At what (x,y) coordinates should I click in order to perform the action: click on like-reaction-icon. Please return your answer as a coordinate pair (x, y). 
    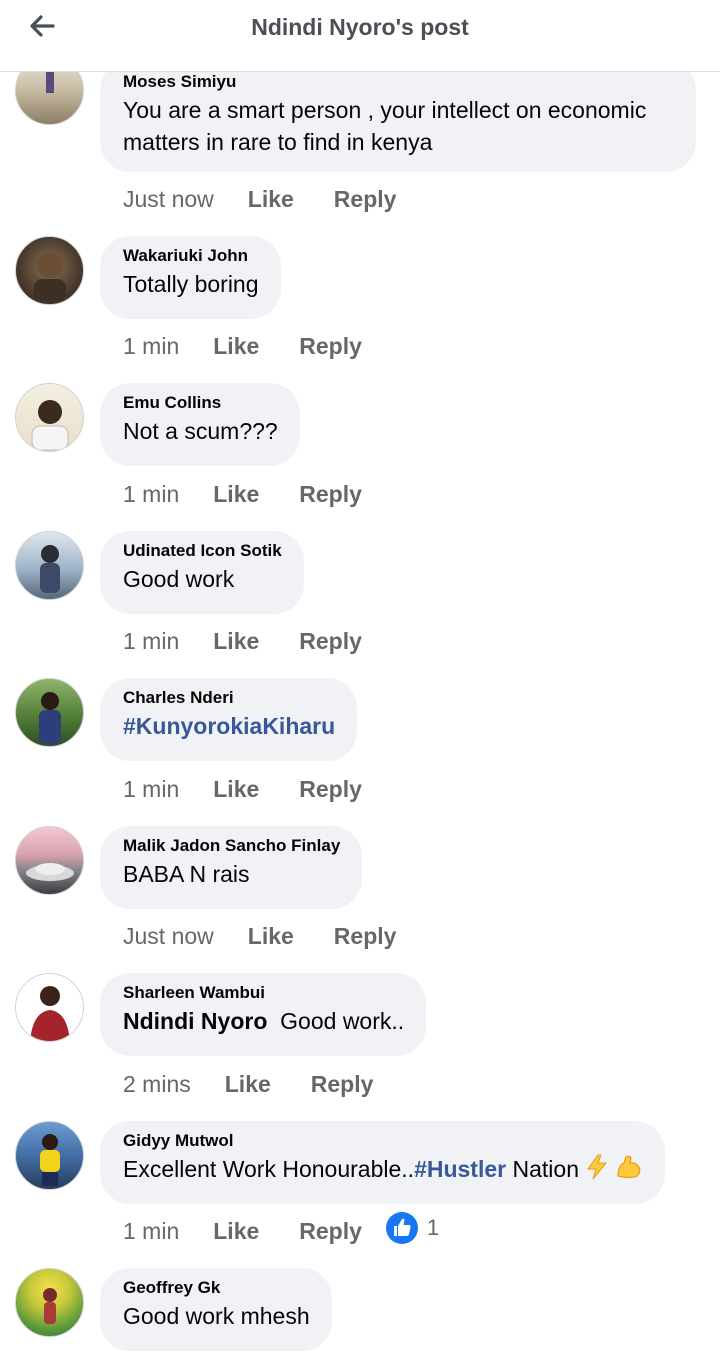
    Looking at the image, I should click on (401, 1228).